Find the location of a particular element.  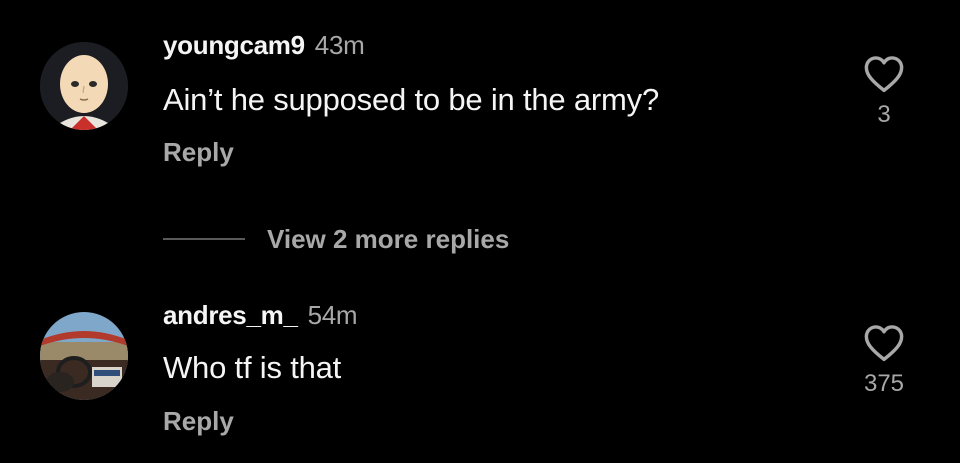

username: andres_m_ is located at coordinates (230, 315).